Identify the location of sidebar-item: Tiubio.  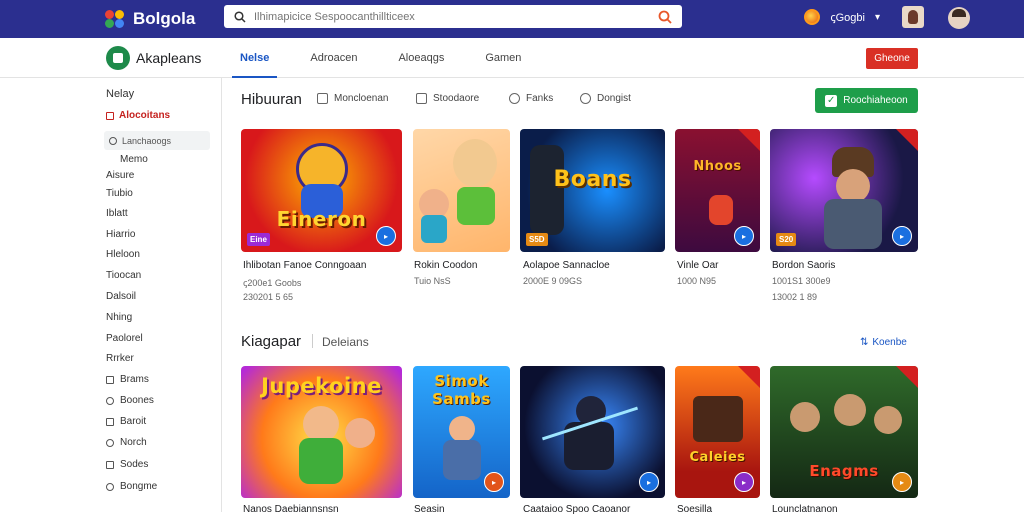
(119, 193).